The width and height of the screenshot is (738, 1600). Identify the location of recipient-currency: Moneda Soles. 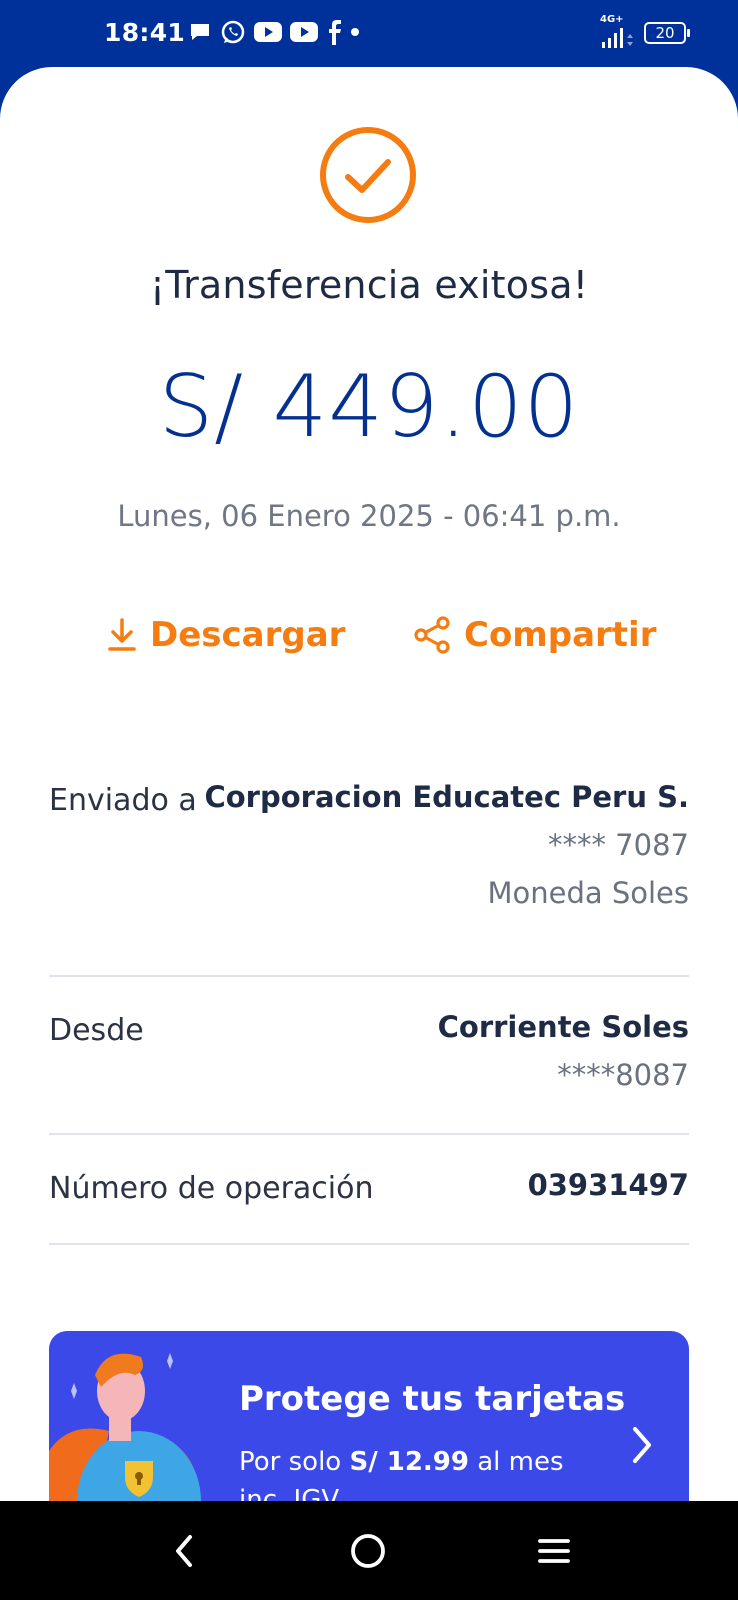
(588, 893).